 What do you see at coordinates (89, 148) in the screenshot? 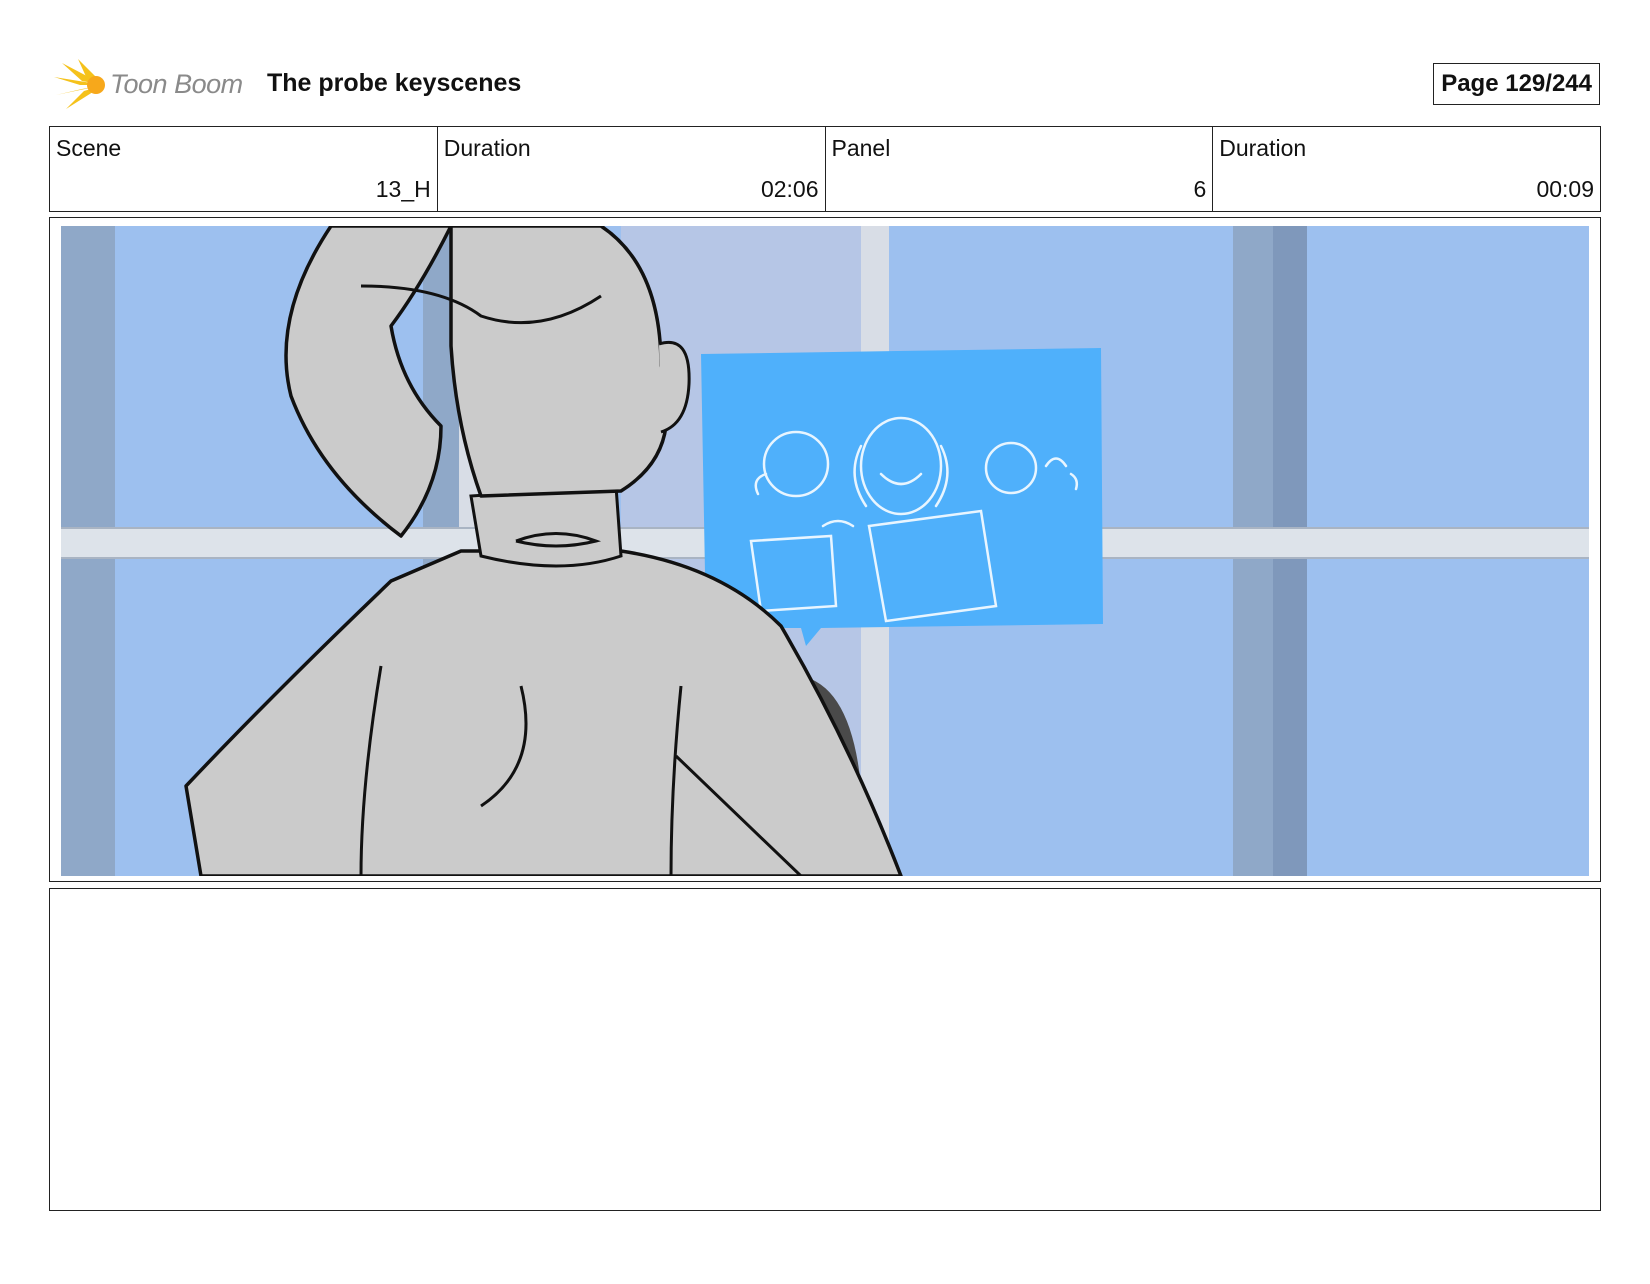
I see `scene-label: Scene` at bounding box center [89, 148].